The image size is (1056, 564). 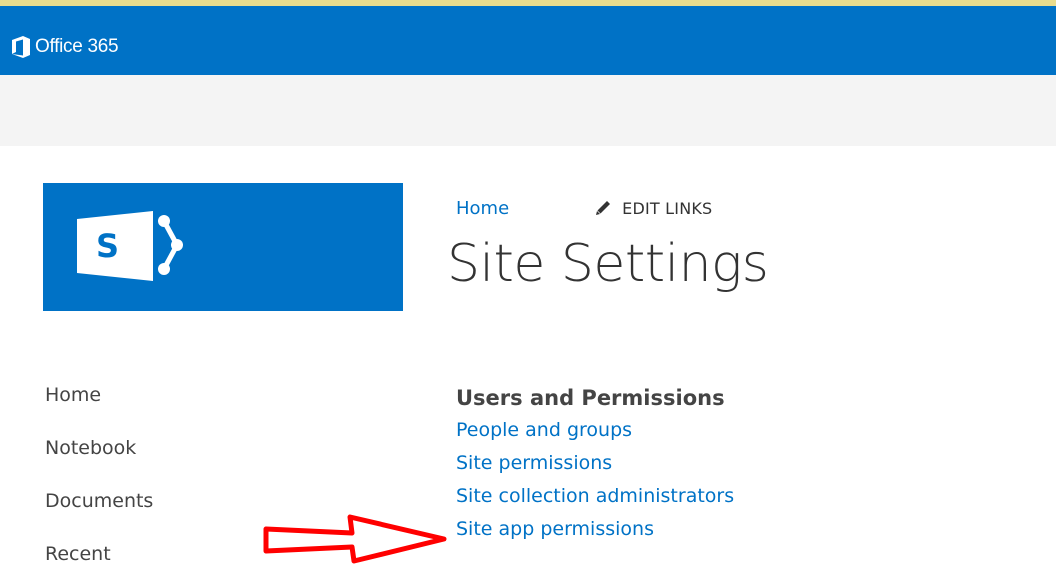 I want to click on office365-home-link: Office 365, so click(x=65, y=47).